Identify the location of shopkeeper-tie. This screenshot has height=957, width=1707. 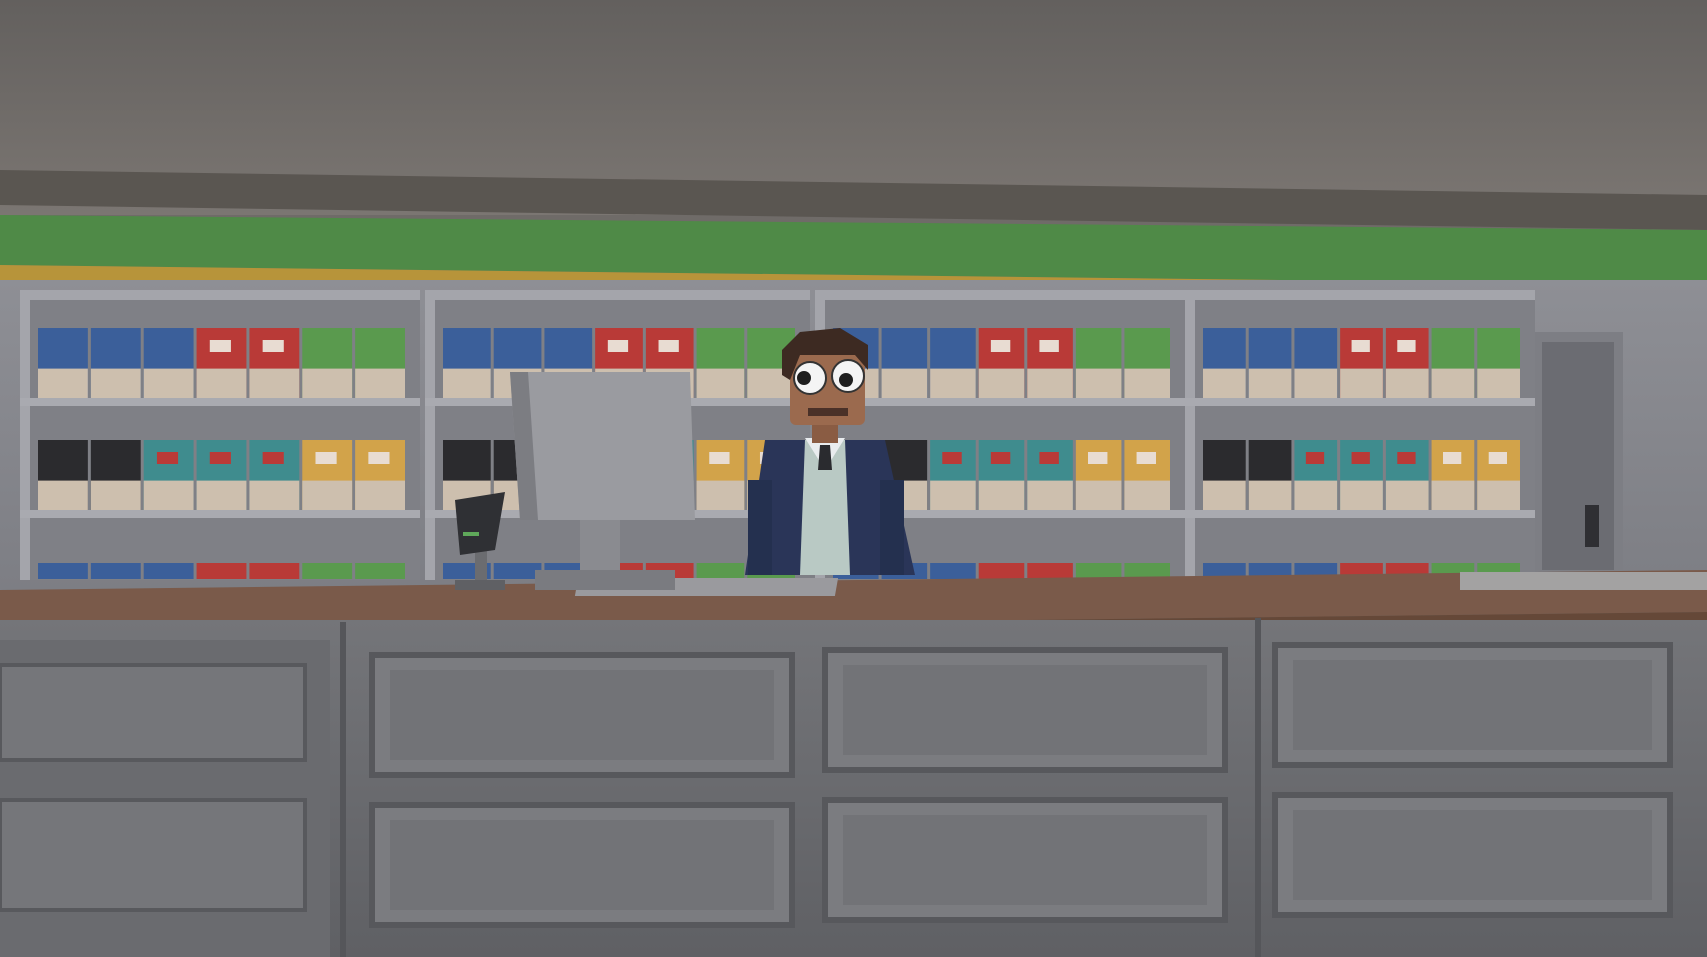
(825, 457).